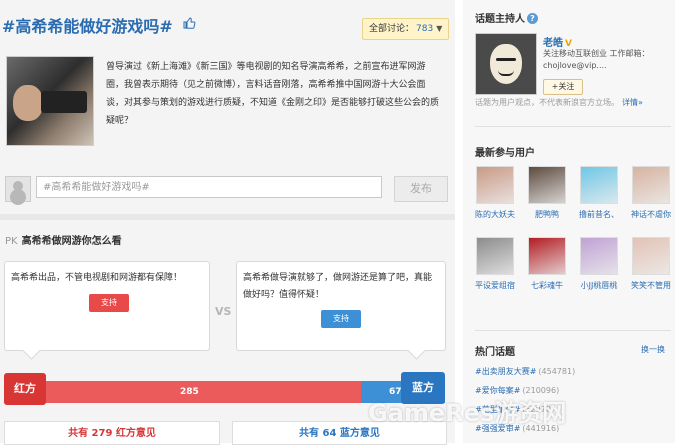  I want to click on participant-name: 平设爱组宿, so click(495, 285).